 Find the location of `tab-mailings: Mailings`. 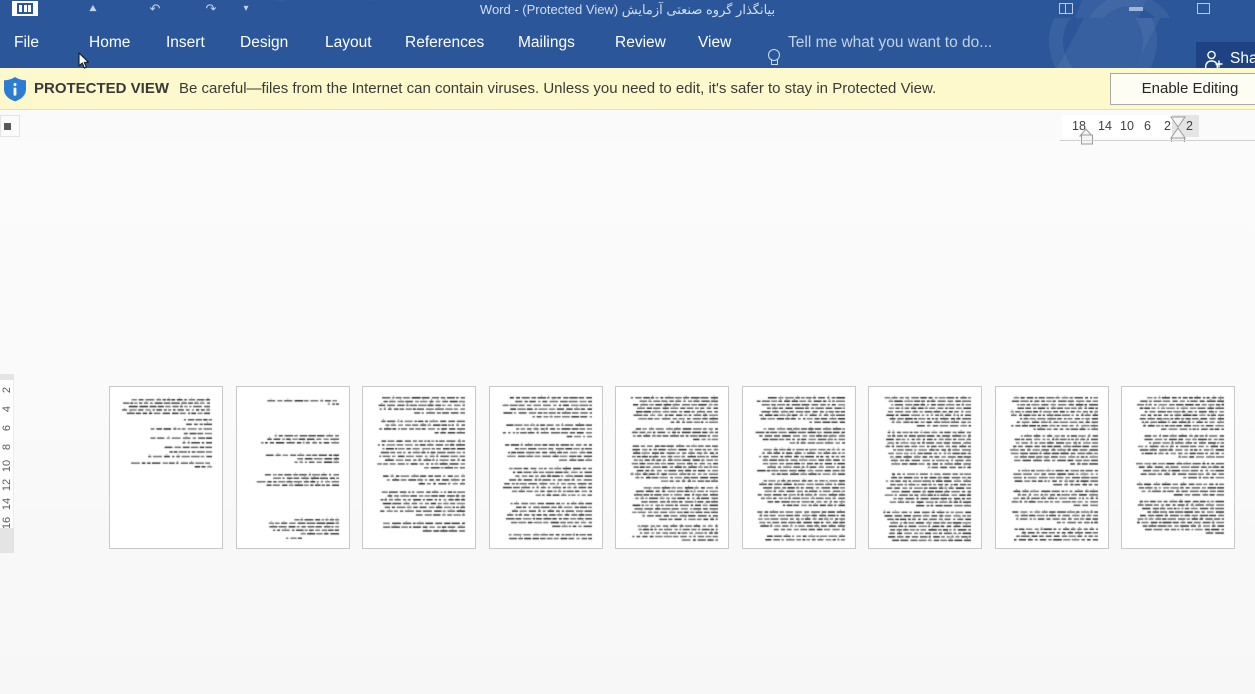

tab-mailings: Mailings is located at coordinates (546, 43).